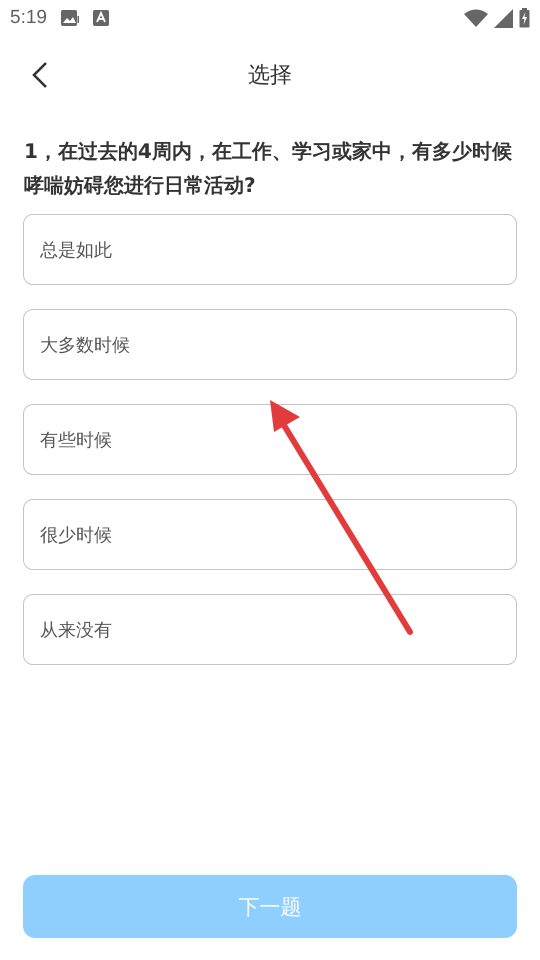  What do you see at coordinates (270, 629) in the screenshot?
I see `answer-option: 从来没有` at bounding box center [270, 629].